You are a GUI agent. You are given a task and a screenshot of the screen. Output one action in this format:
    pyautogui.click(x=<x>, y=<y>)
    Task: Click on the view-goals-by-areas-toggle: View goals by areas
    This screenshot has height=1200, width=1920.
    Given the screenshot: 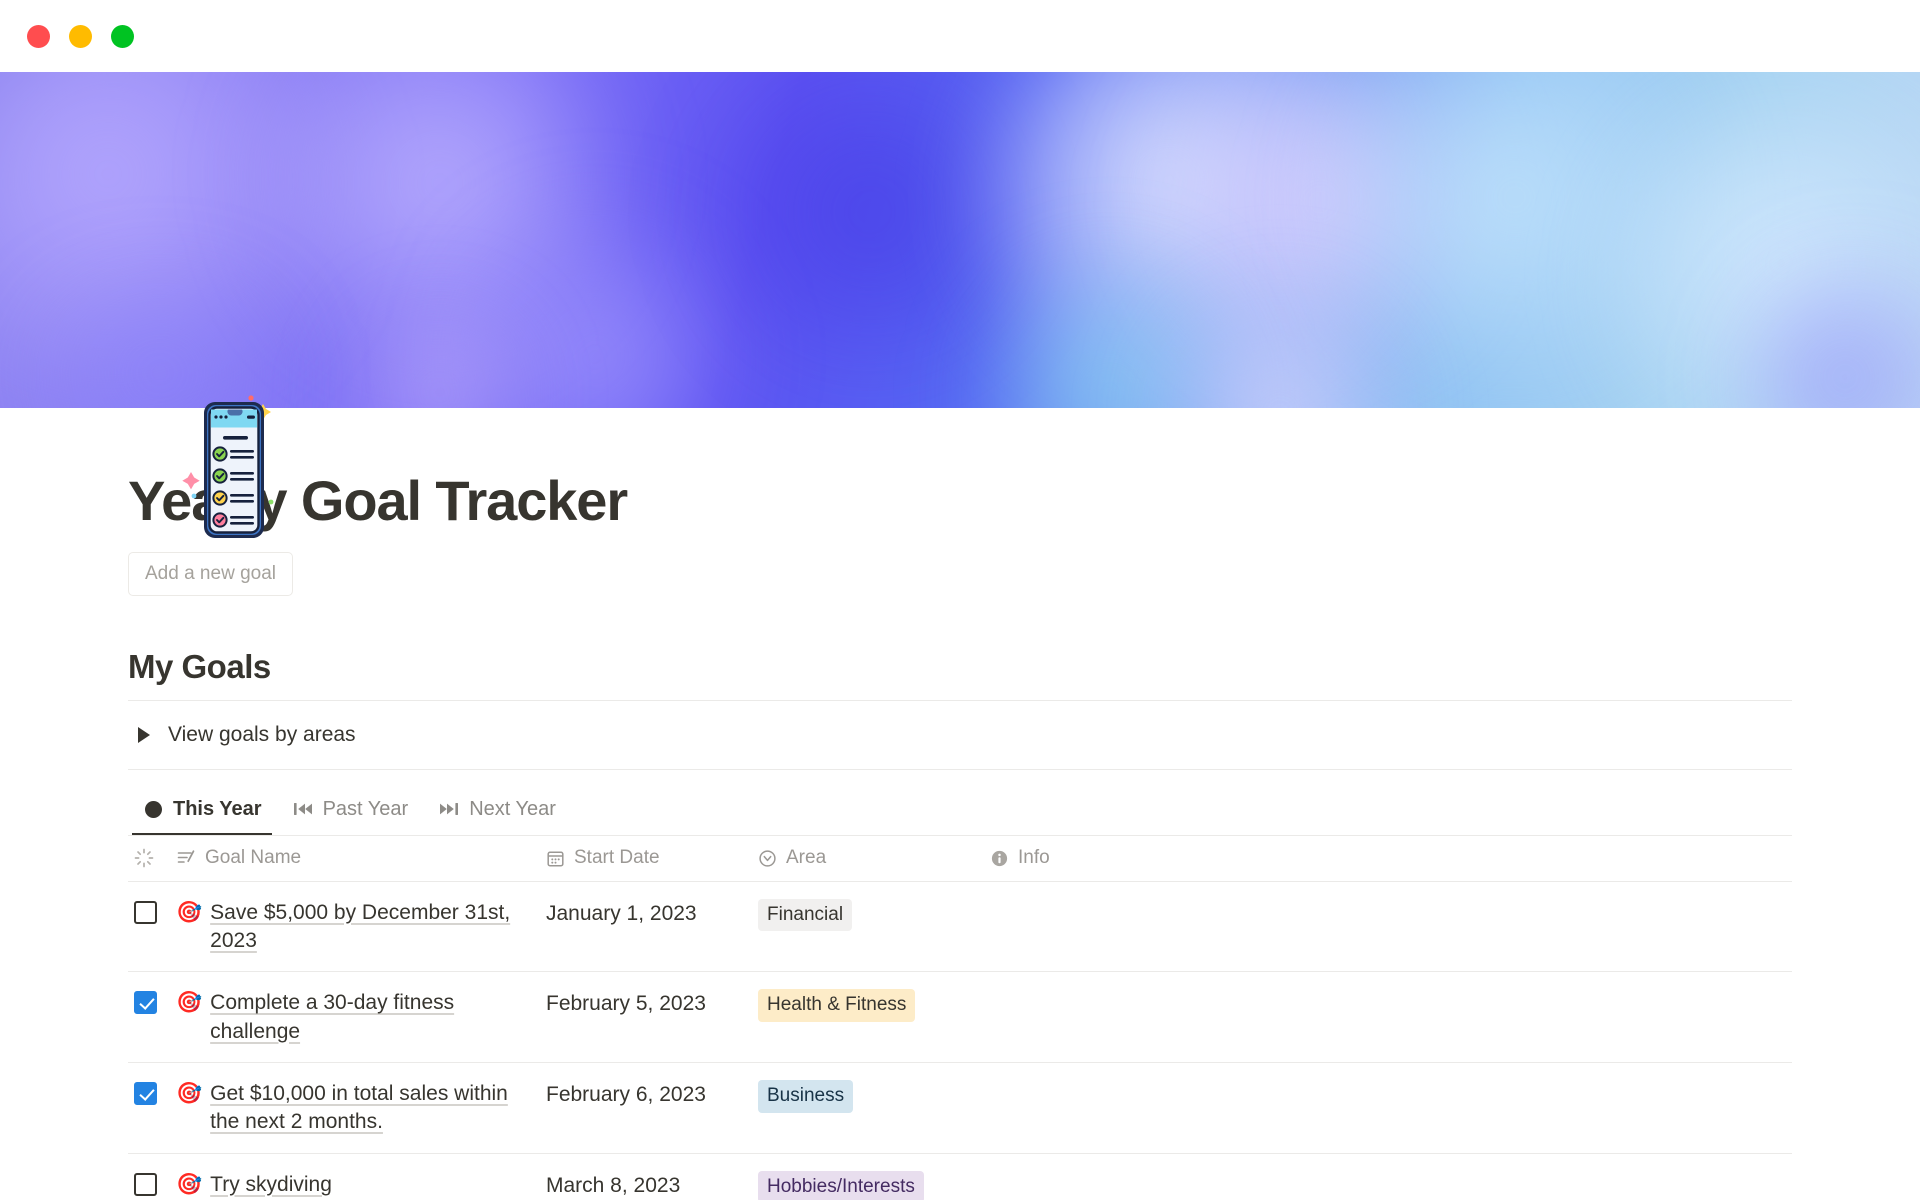 What is the action you would take?
    pyautogui.click(x=960, y=735)
    